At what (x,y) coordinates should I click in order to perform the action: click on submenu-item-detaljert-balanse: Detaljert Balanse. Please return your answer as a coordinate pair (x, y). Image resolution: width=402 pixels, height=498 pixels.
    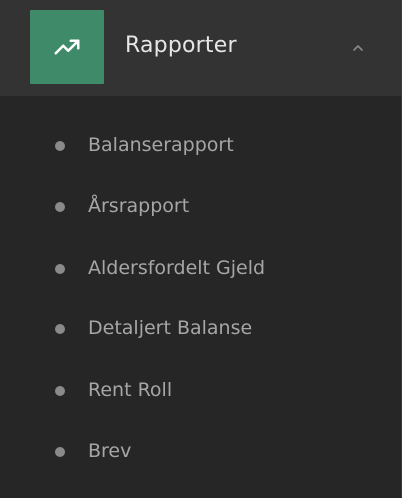
    Looking at the image, I should click on (200, 328).